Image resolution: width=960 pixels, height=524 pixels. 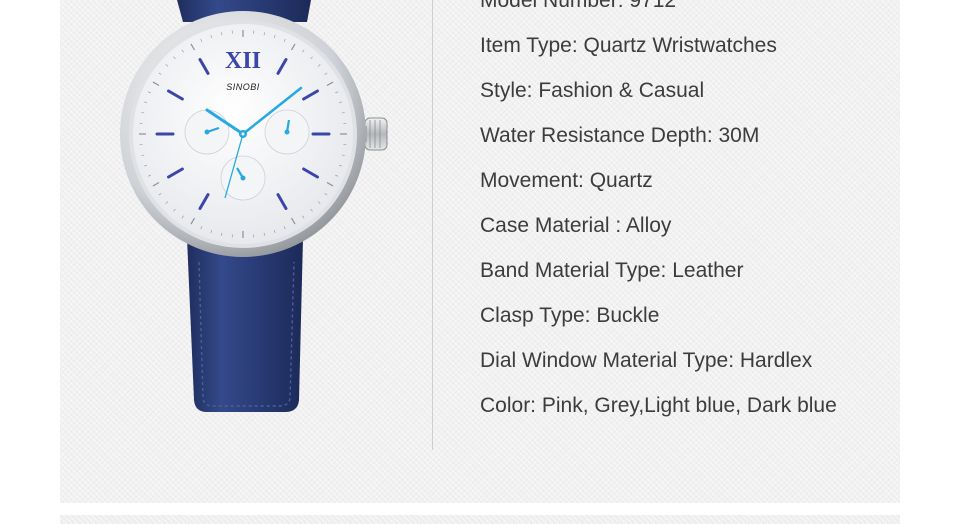 I want to click on spec-dial-window: Dial Window Material Type: Hardlex, so click(x=646, y=360).